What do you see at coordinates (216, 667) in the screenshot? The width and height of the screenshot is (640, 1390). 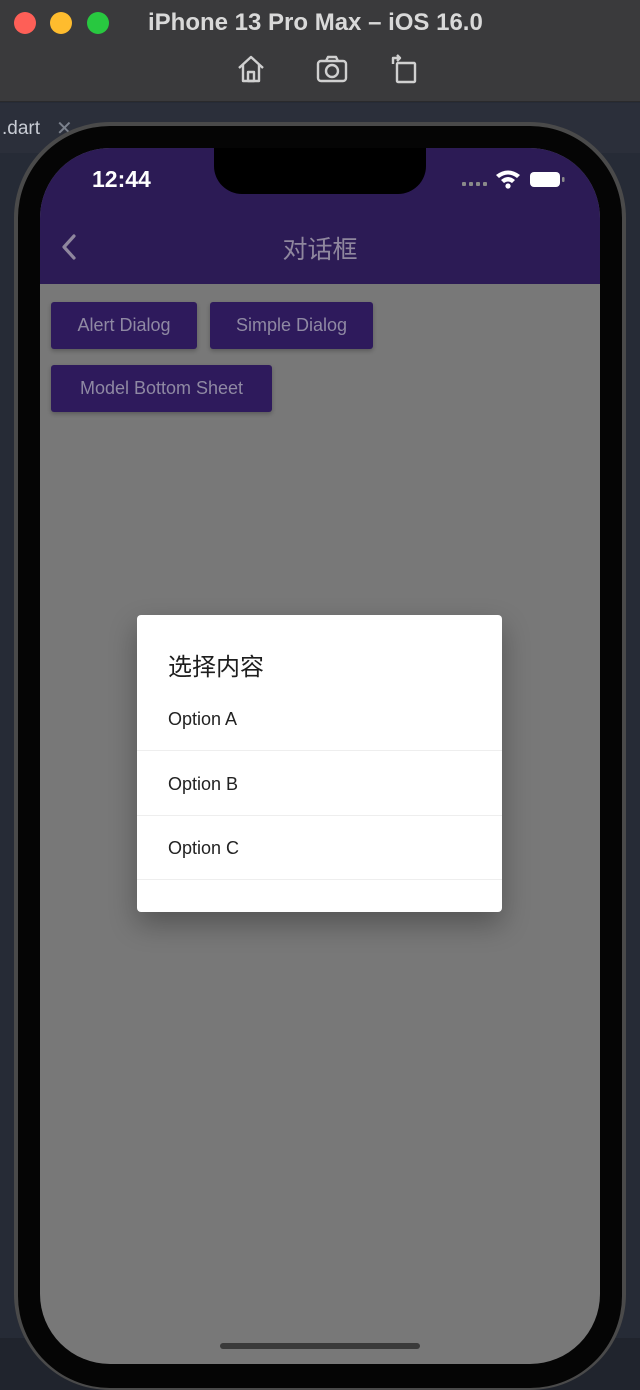 I see `dialog-title: 选择内容` at bounding box center [216, 667].